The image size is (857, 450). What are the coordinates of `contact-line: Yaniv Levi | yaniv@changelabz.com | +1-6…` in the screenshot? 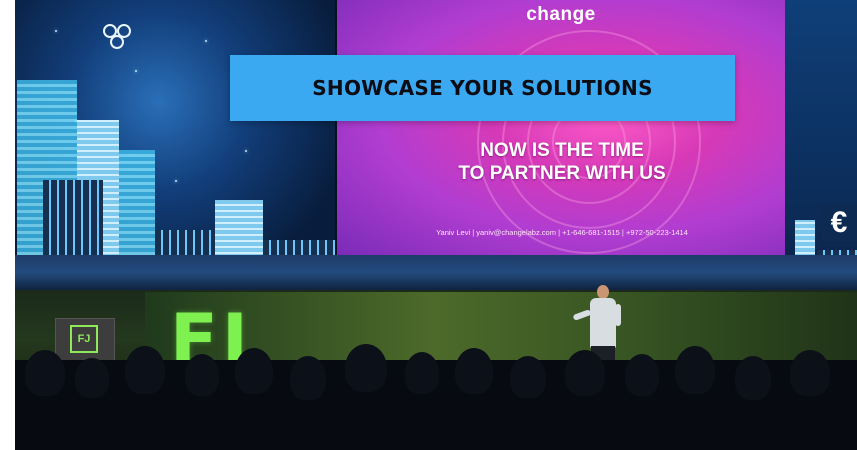 It's located at (562, 232).